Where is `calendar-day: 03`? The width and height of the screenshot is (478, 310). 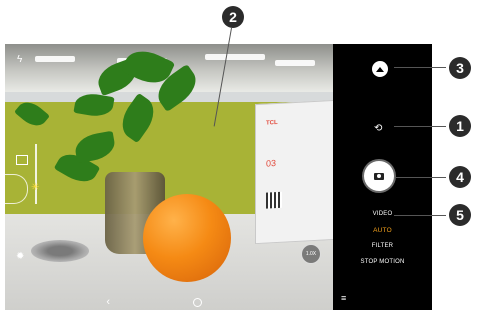 calendar-day: 03 is located at coordinates (271, 163).